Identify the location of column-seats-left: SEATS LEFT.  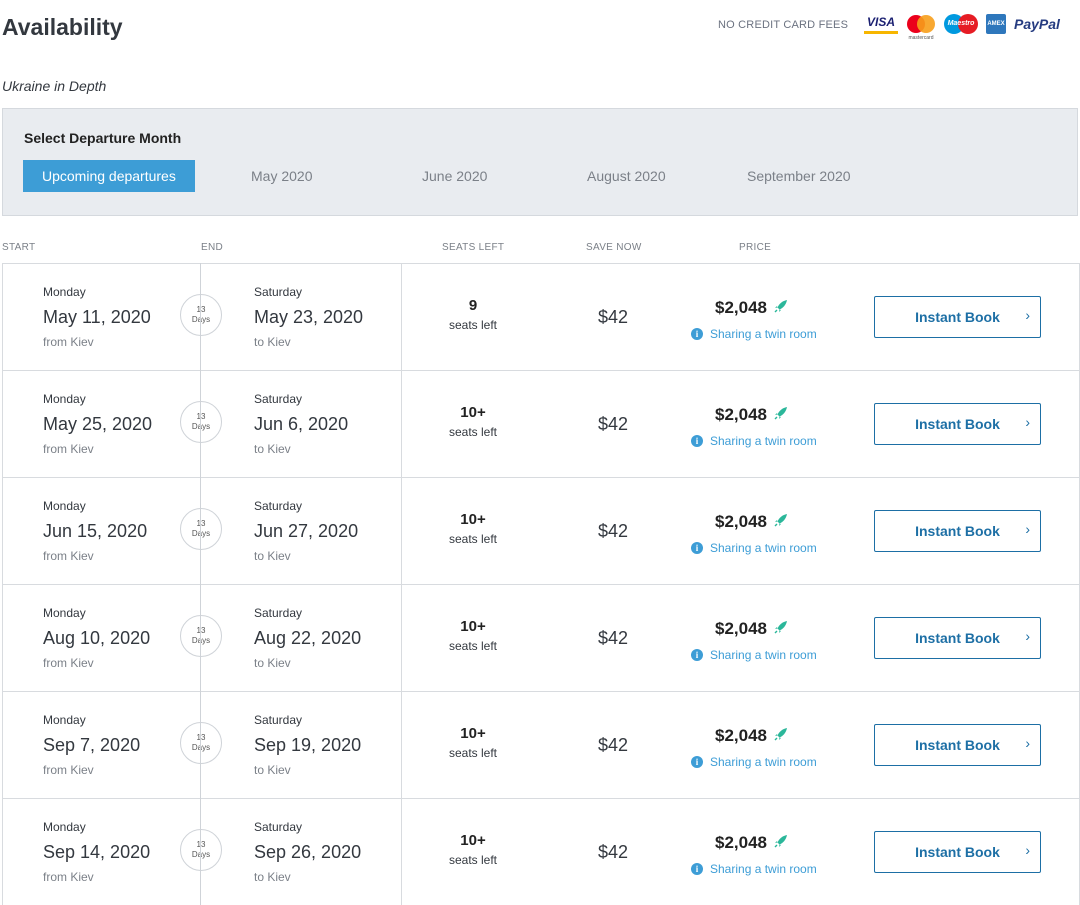
(473, 247).